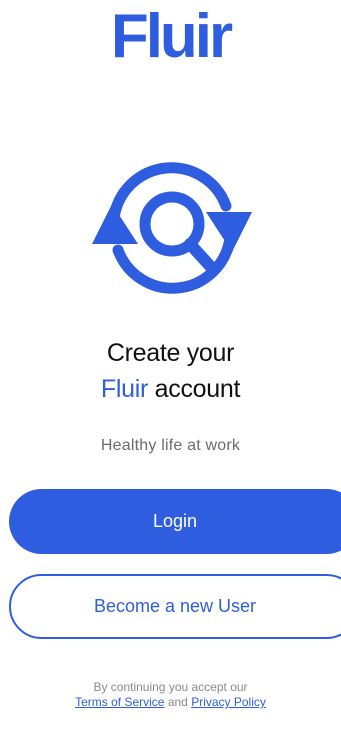 Image resolution: width=341 pixels, height=739 pixels. Describe the element at coordinates (172, 228) in the screenshot. I see `refresh-search-icon` at that location.